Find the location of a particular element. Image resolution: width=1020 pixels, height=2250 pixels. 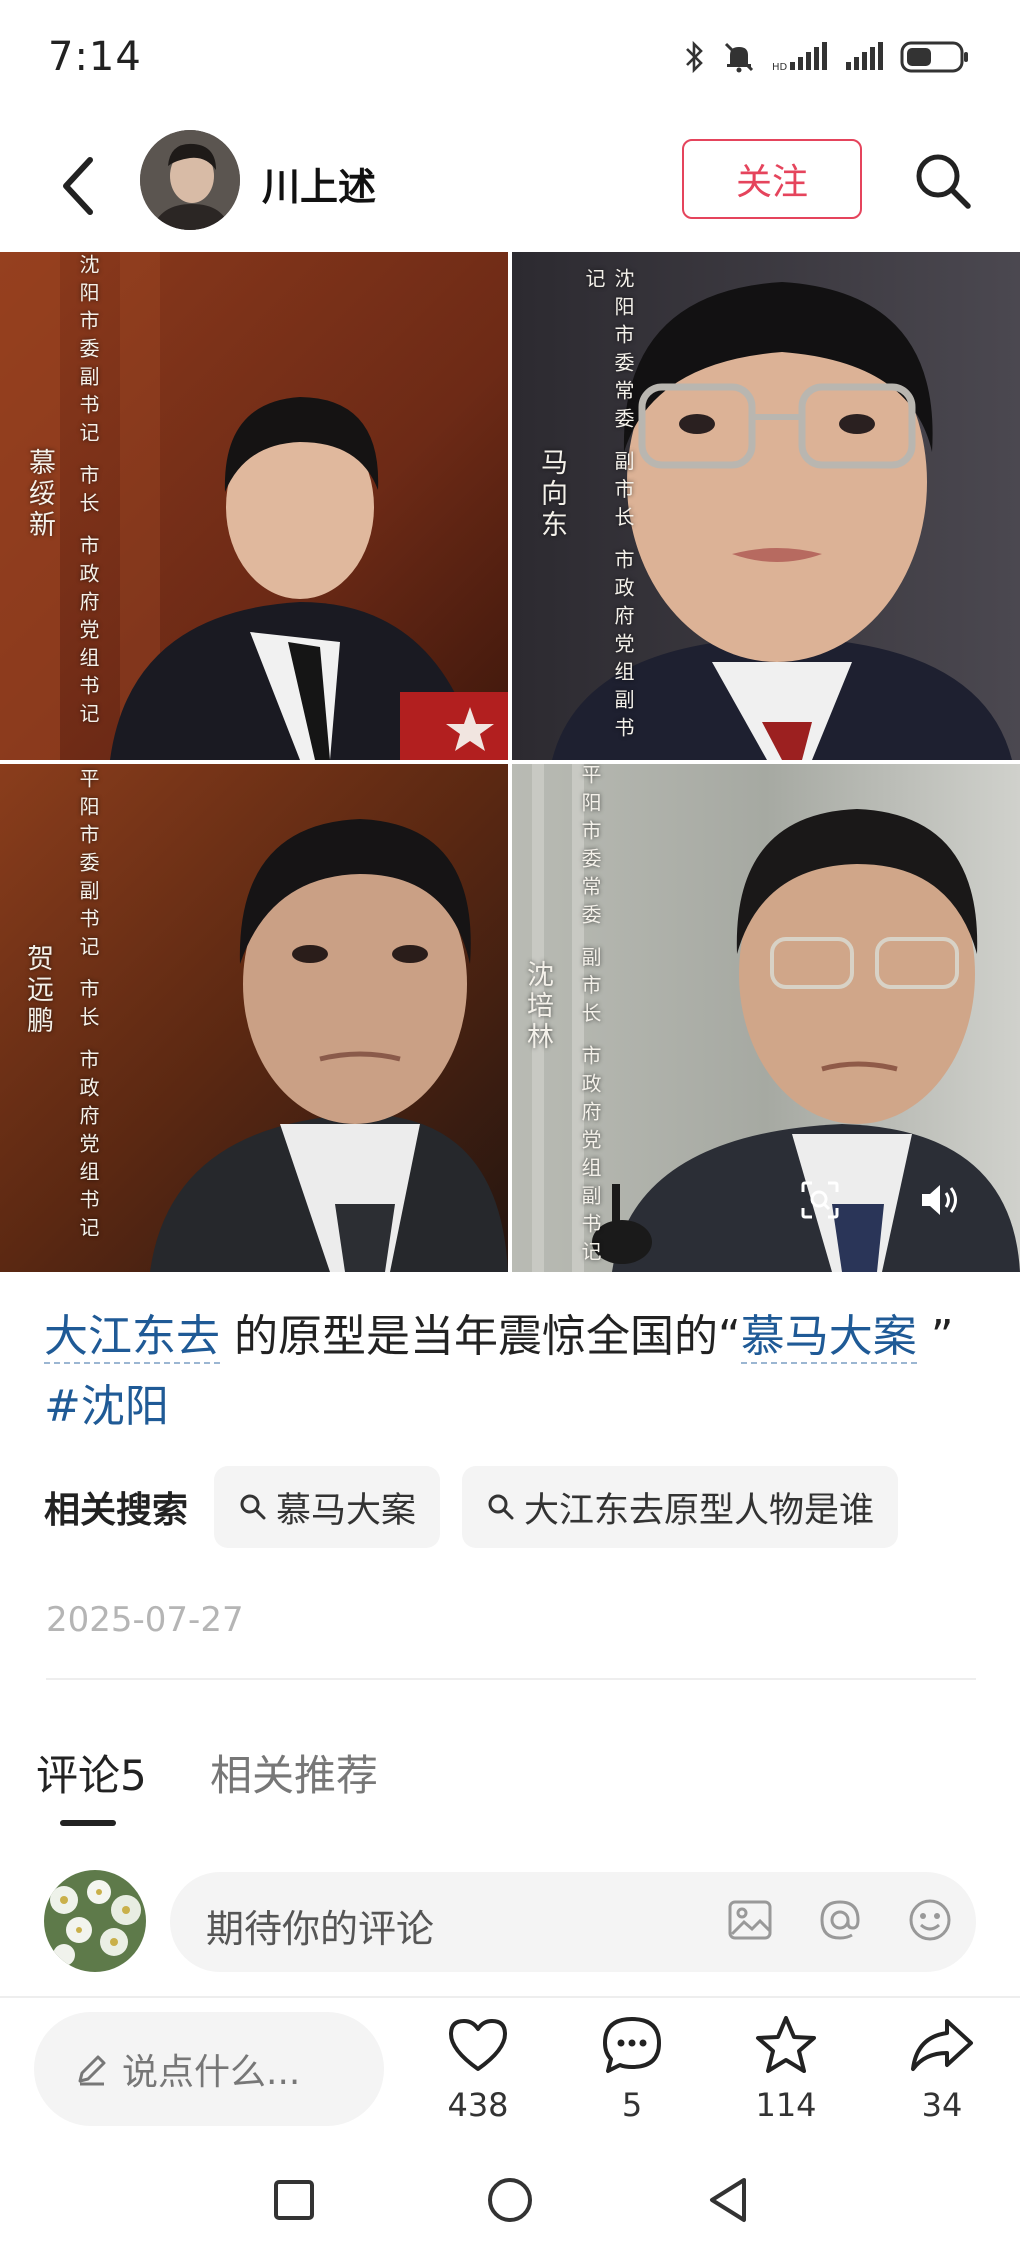

photo-1: 慕绥新 沈阳市委副书记 市长 市政府党组书记 is located at coordinates (254, 506).